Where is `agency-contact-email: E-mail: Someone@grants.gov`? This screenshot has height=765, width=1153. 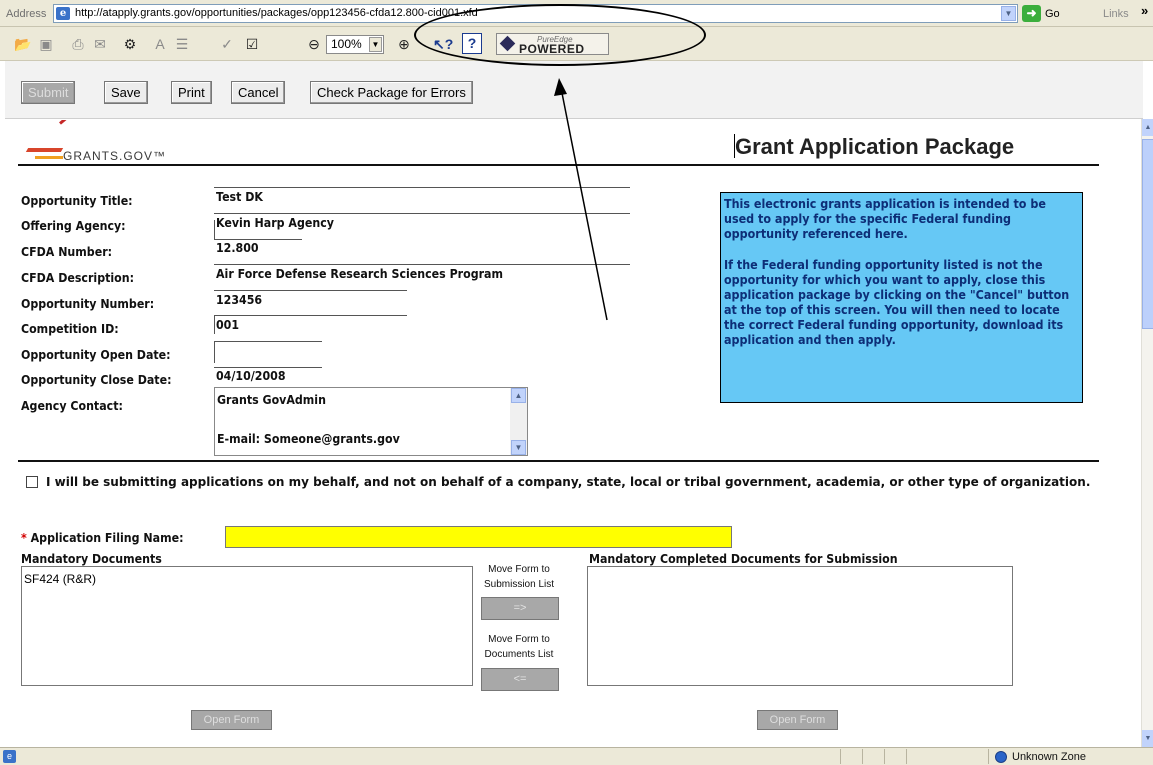 agency-contact-email: E-mail: Someone@grants.gov is located at coordinates (308, 439).